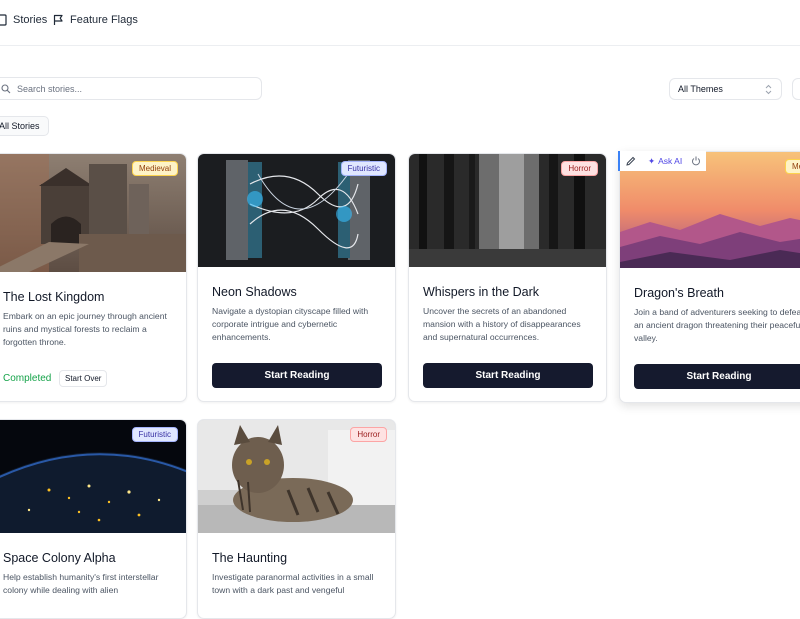 This screenshot has height=619, width=800. What do you see at coordinates (725, 89) in the screenshot?
I see `theme-select: All Themes` at bounding box center [725, 89].